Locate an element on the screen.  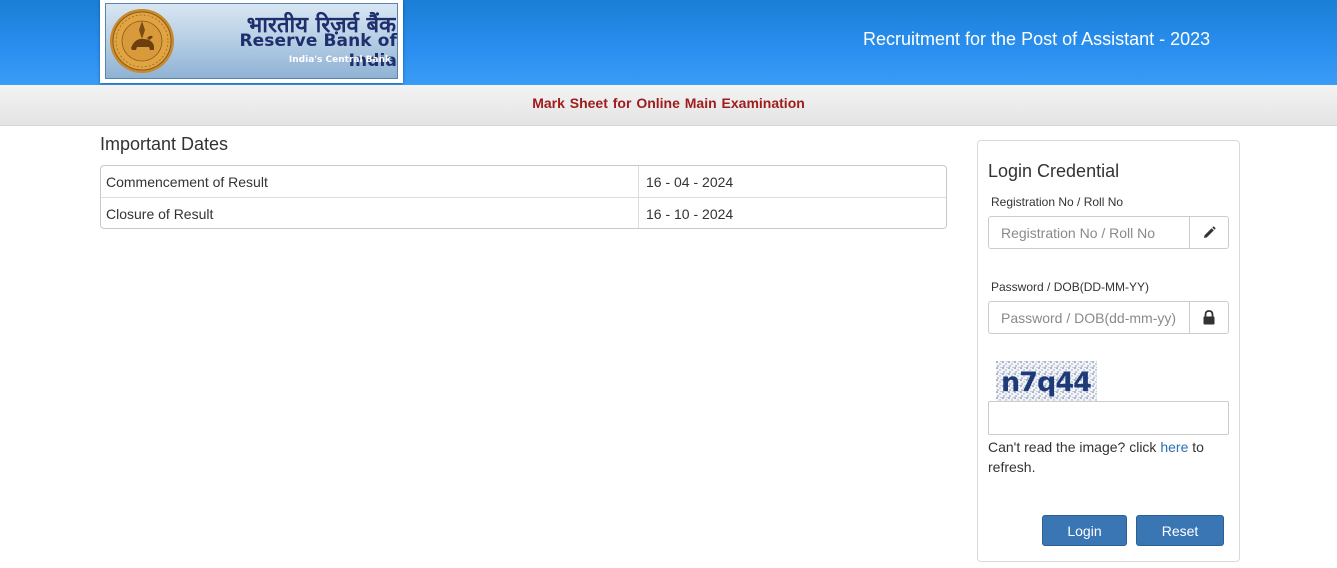
registration-input-group is located at coordinates (1108, 232).